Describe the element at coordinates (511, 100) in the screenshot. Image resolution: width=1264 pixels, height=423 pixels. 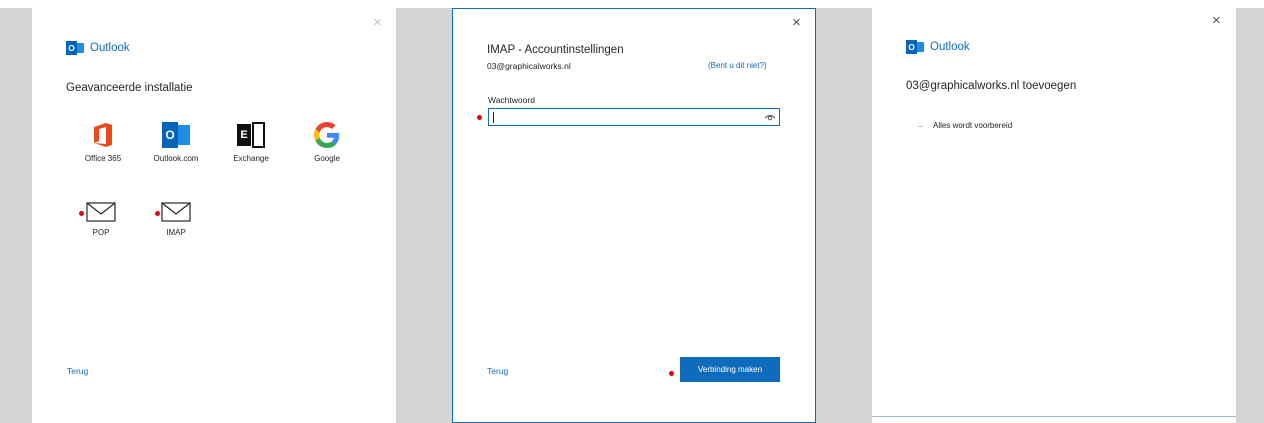
I see `password-label: Wachtwoord` at that location.